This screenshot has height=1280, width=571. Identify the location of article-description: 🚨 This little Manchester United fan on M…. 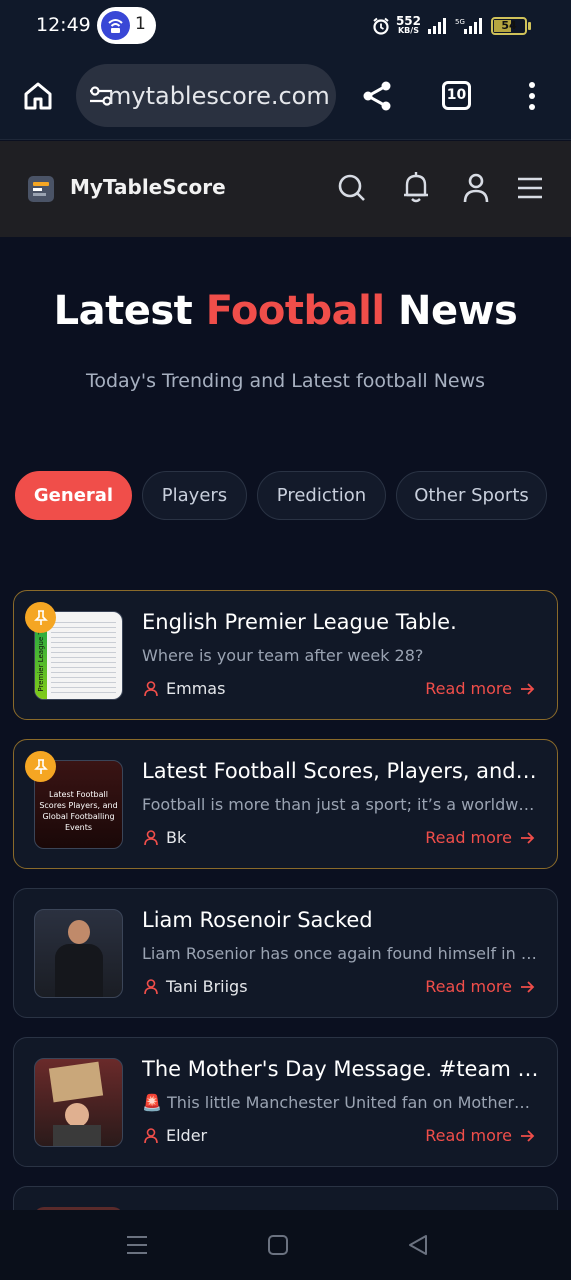
(340, 1102).